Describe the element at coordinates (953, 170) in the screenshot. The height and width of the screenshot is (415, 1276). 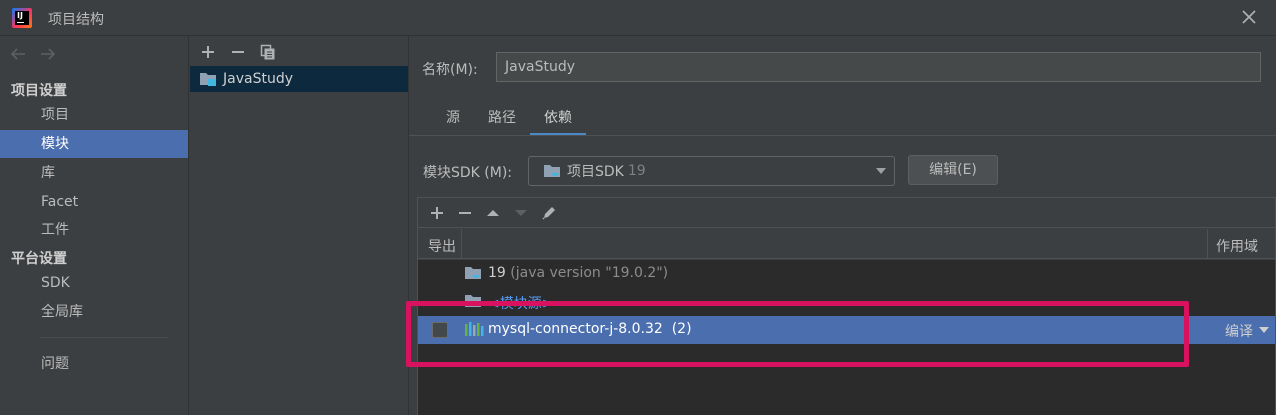
I see `edit-sdk-button: 编辑(E)` at that location.